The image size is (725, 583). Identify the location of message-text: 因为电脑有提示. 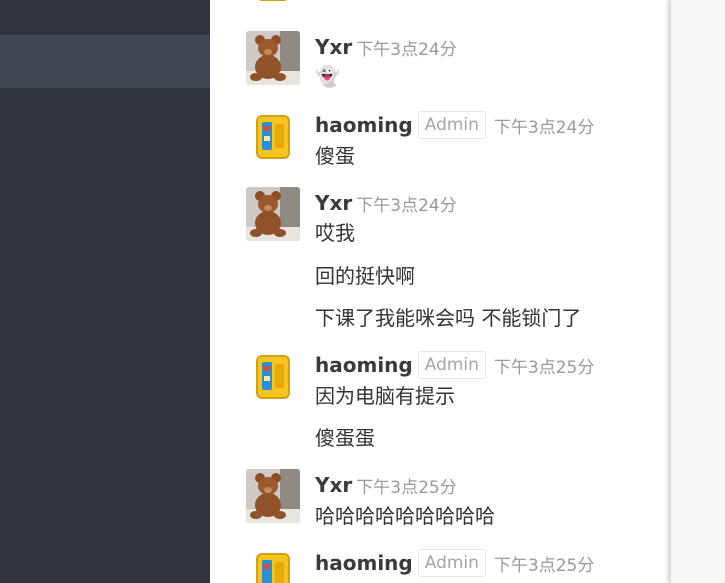
(385, 396).